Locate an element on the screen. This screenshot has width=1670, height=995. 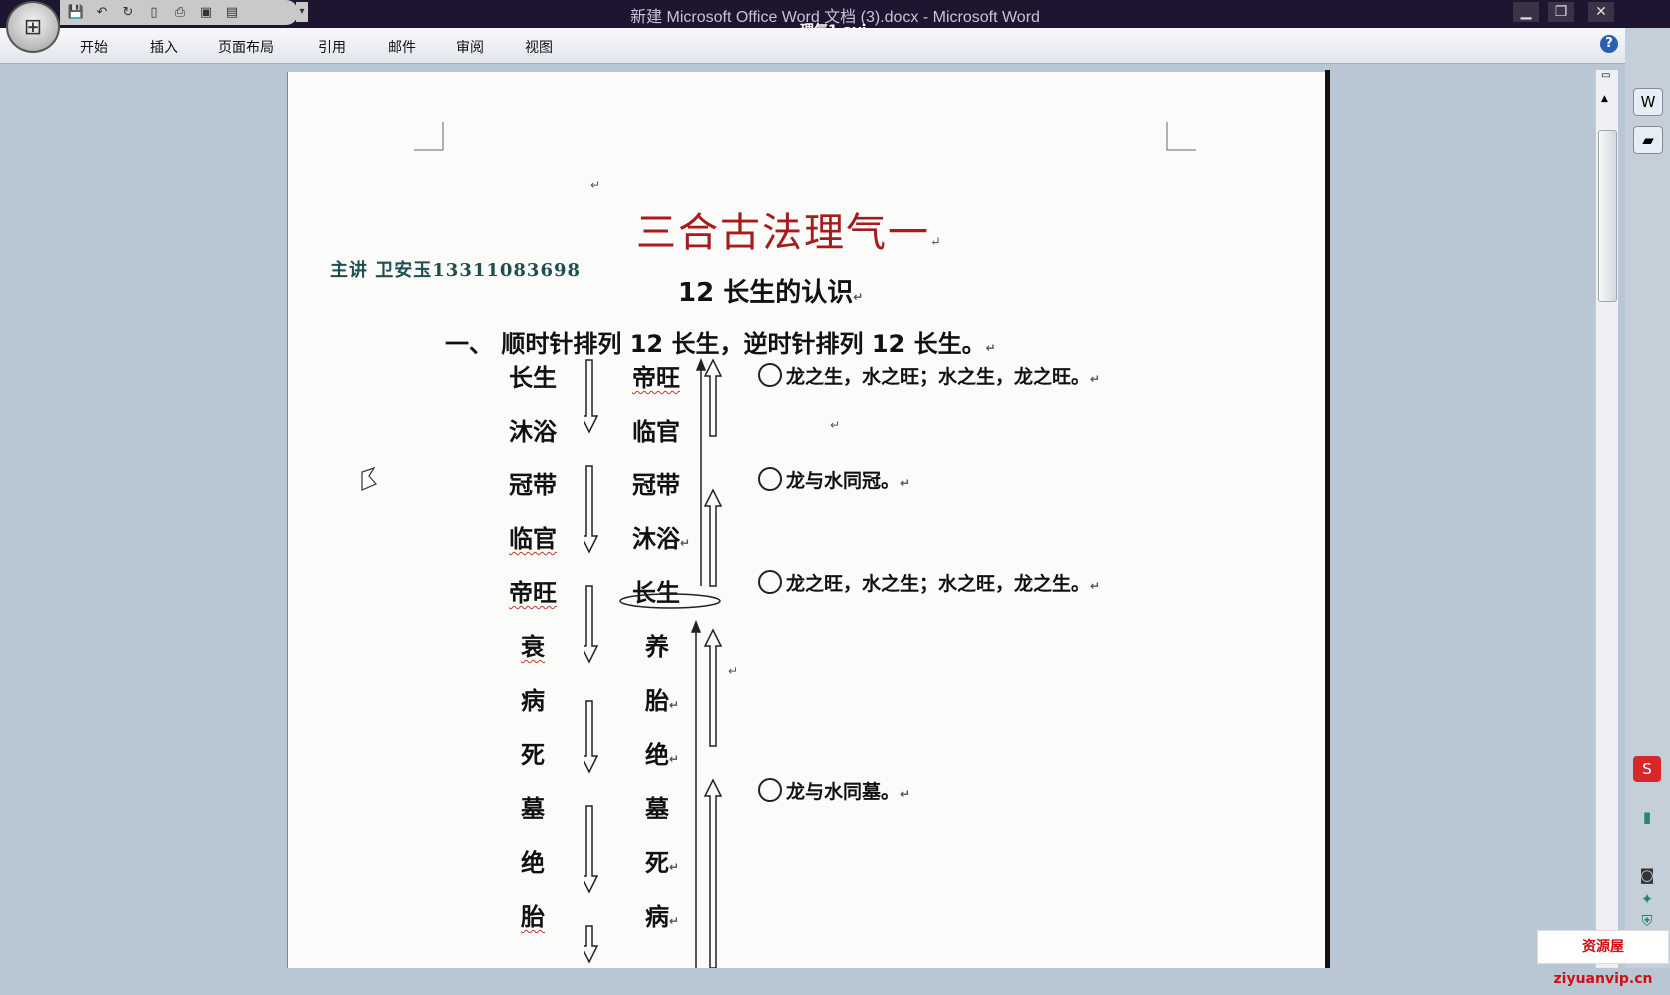
oval-shape is located at coordinates (670, 601).